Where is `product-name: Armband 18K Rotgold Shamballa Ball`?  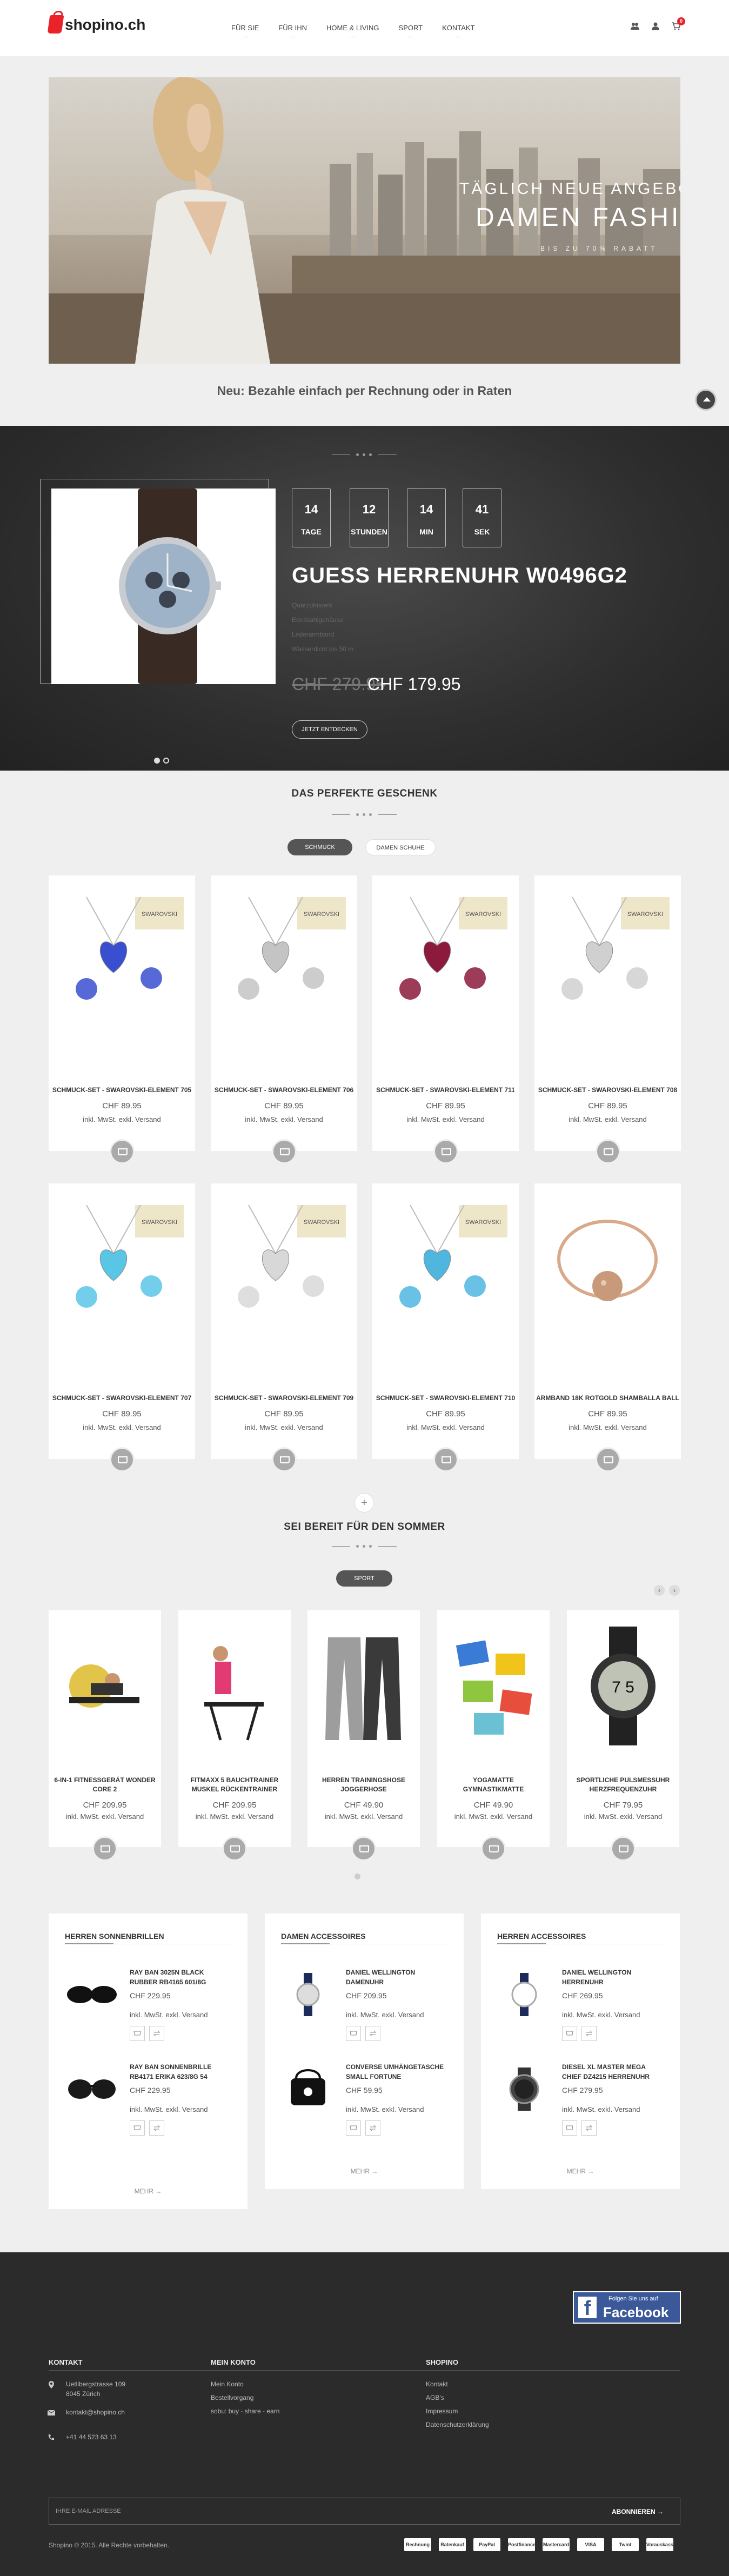
product-name: Armband 18K Rotgold Shamballa Ball is located at coordinates (607, 1398).